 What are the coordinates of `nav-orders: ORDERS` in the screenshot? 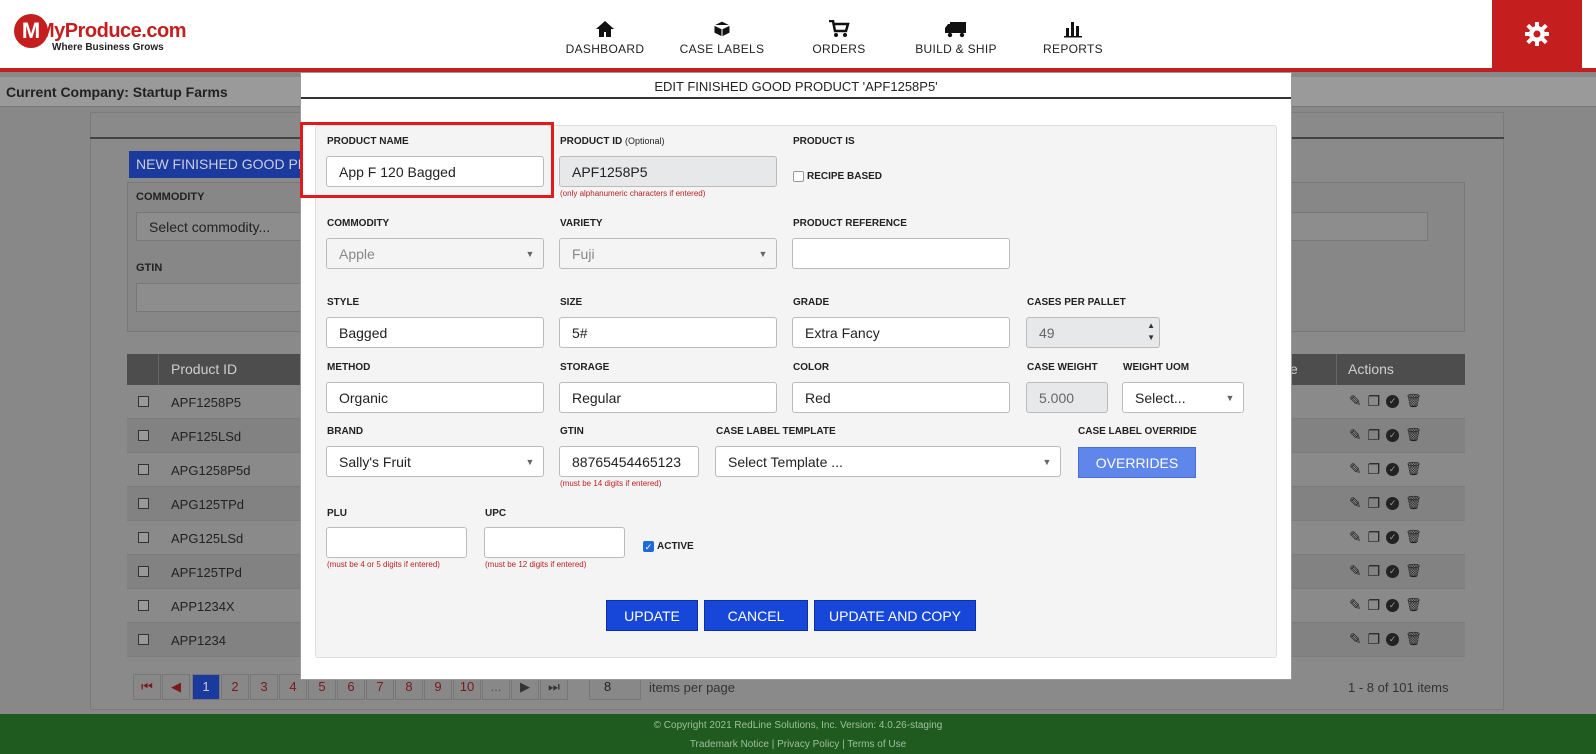 It's located at (839, 38).